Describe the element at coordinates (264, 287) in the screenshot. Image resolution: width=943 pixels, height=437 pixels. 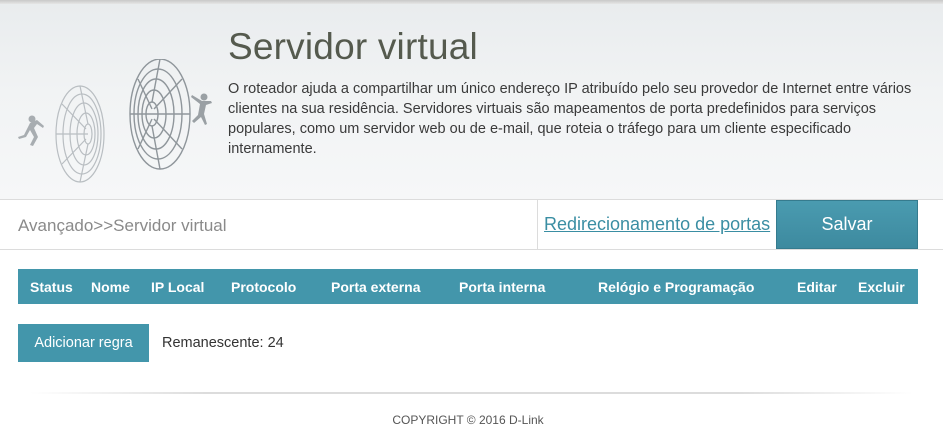
I see `column-header-protocol: Protocolo` at that location.